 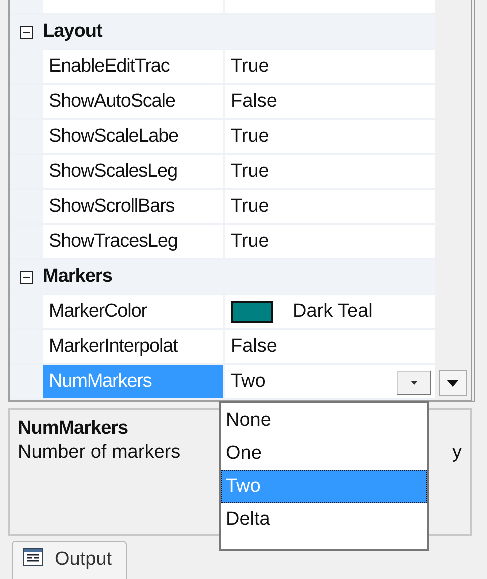 What do you see at coordinates (324, 519) in the screenshot?
I see `dropdown-option: Delta` at bounding box center [324, 519].